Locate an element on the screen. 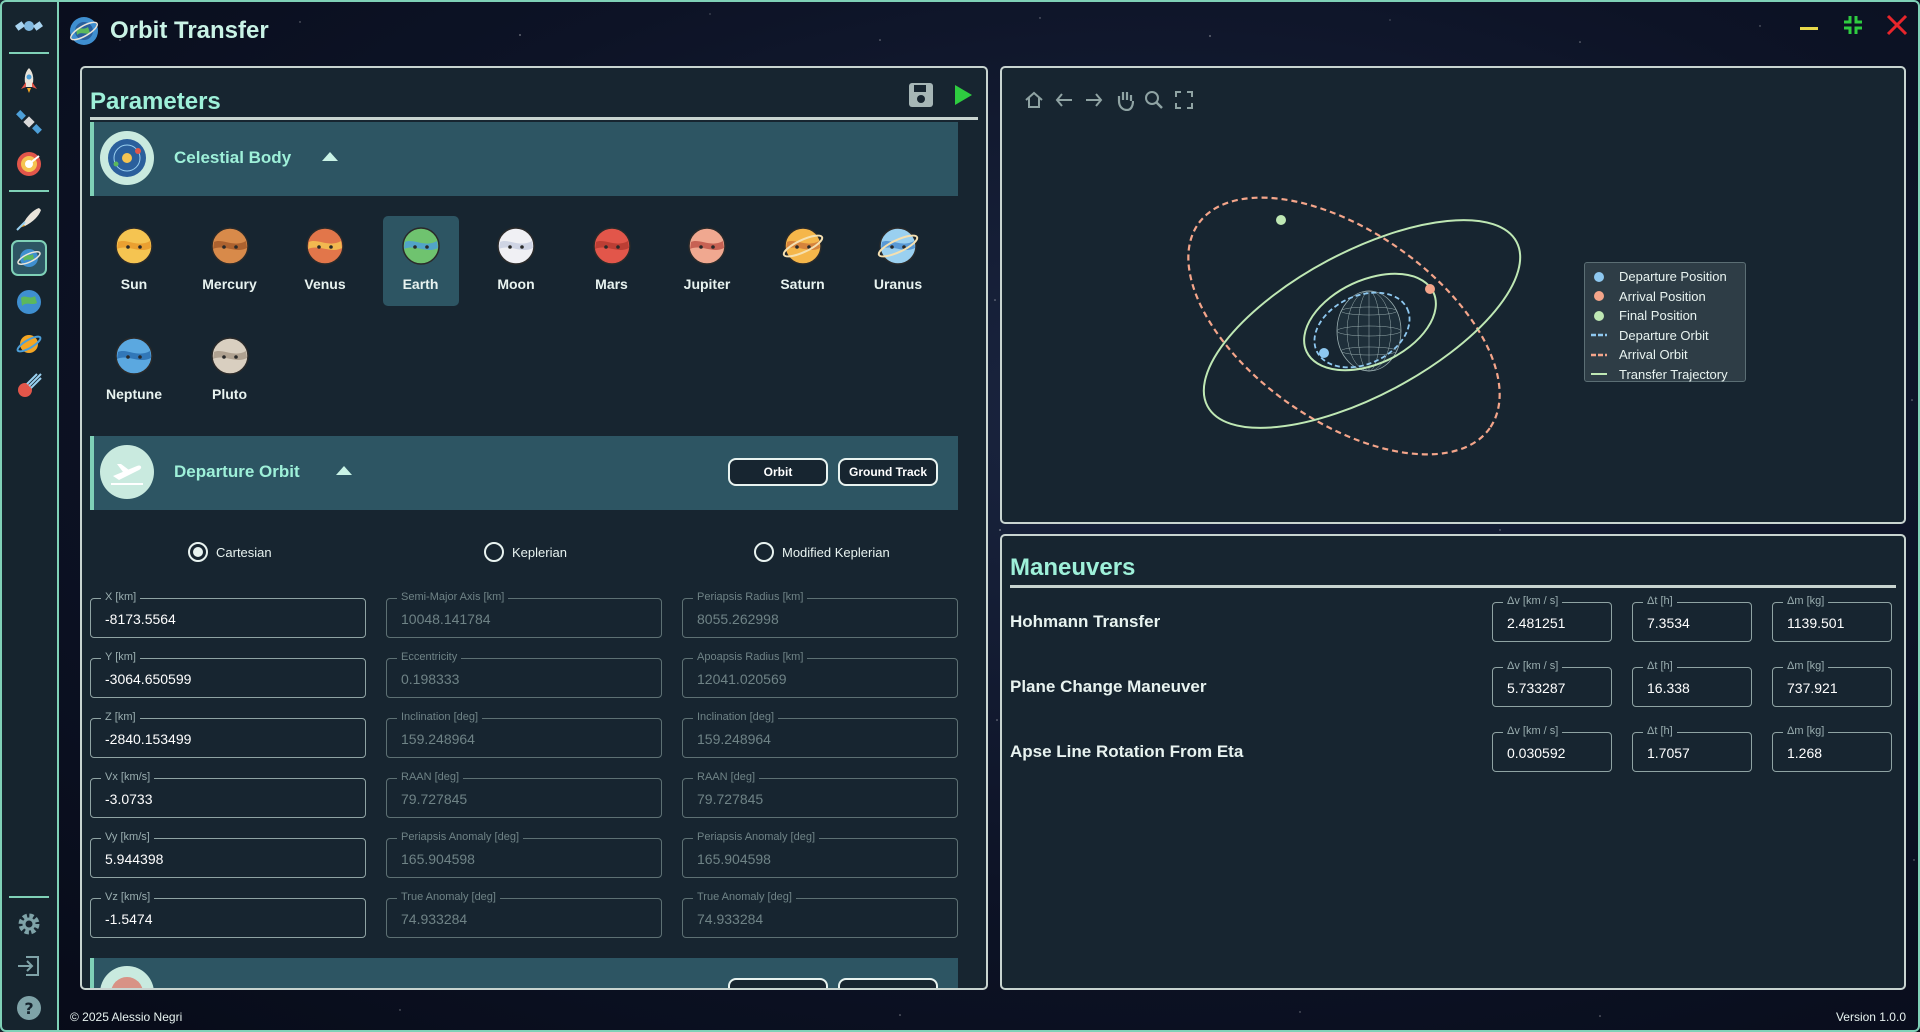 The width and height of the screenshot is (1920, 1032). app-logo-icon is located at coordinates (84, 31).